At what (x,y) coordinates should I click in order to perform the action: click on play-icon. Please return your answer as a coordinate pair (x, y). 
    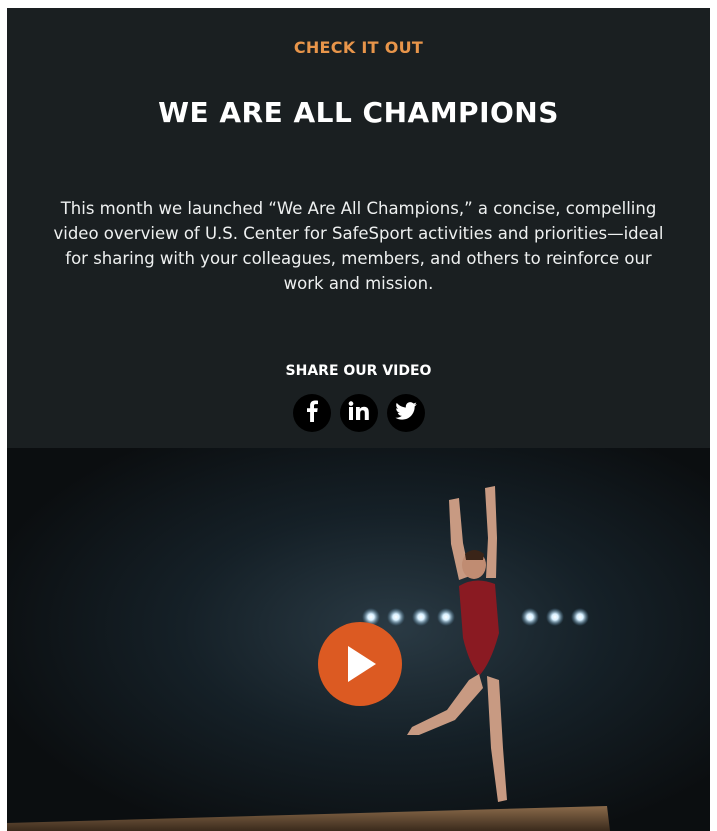
    Looking at the image, I should click on (360, 664).